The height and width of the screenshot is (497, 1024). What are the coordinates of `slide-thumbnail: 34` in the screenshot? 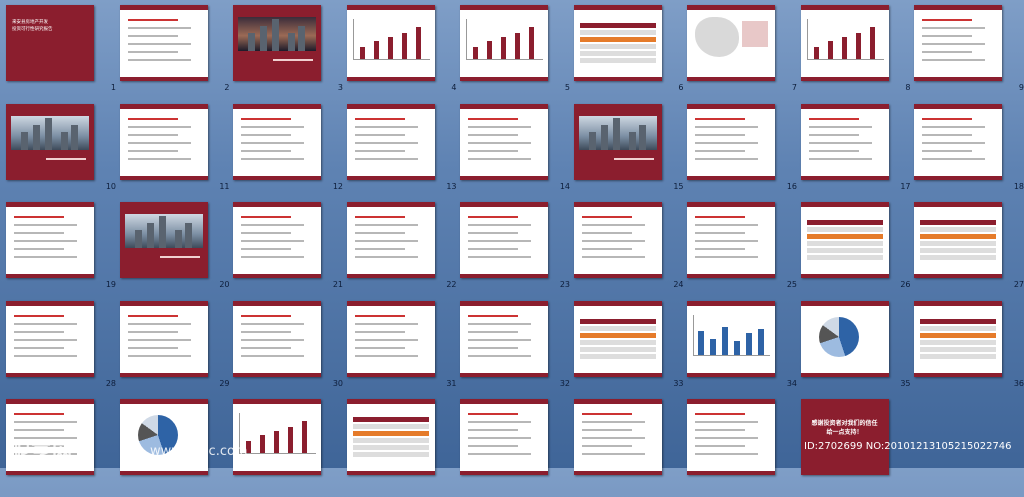 It's located at (743, 349).